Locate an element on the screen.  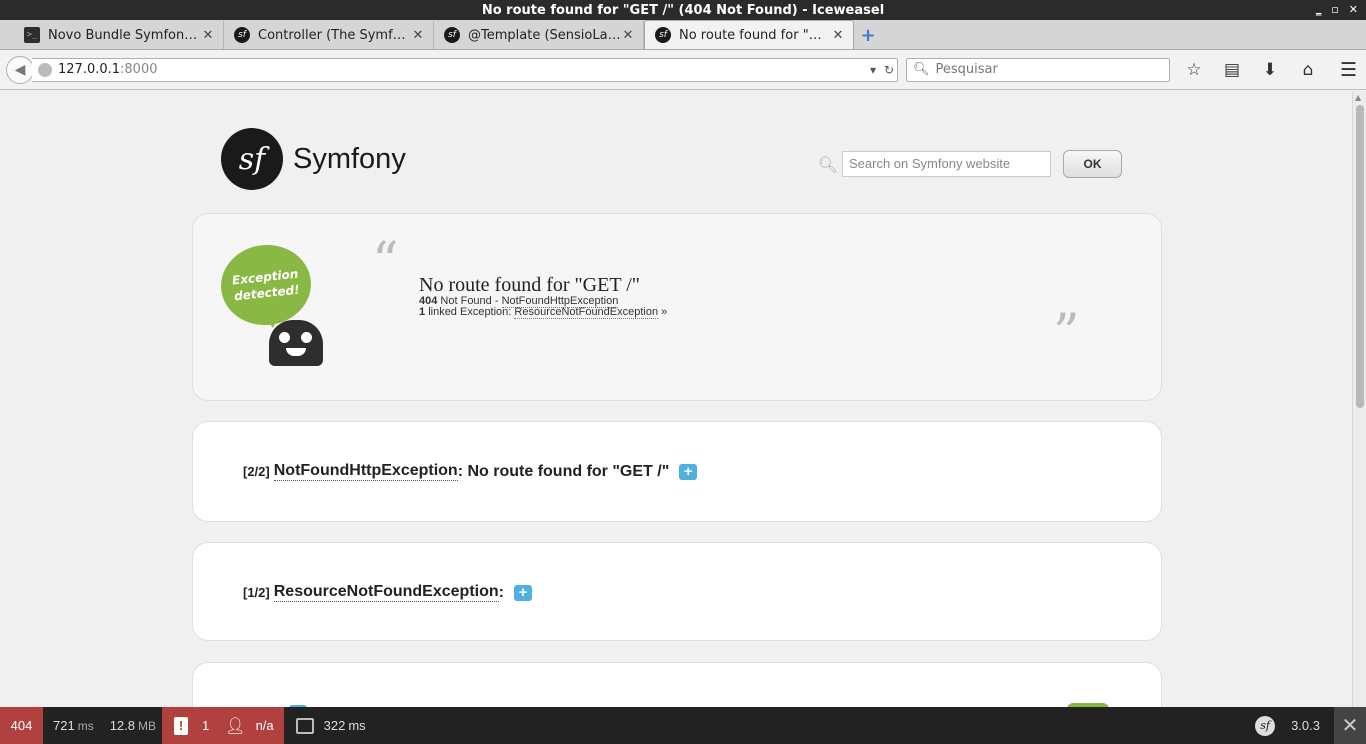
status-code-badge: 404 is located at coordinates (21, 725).